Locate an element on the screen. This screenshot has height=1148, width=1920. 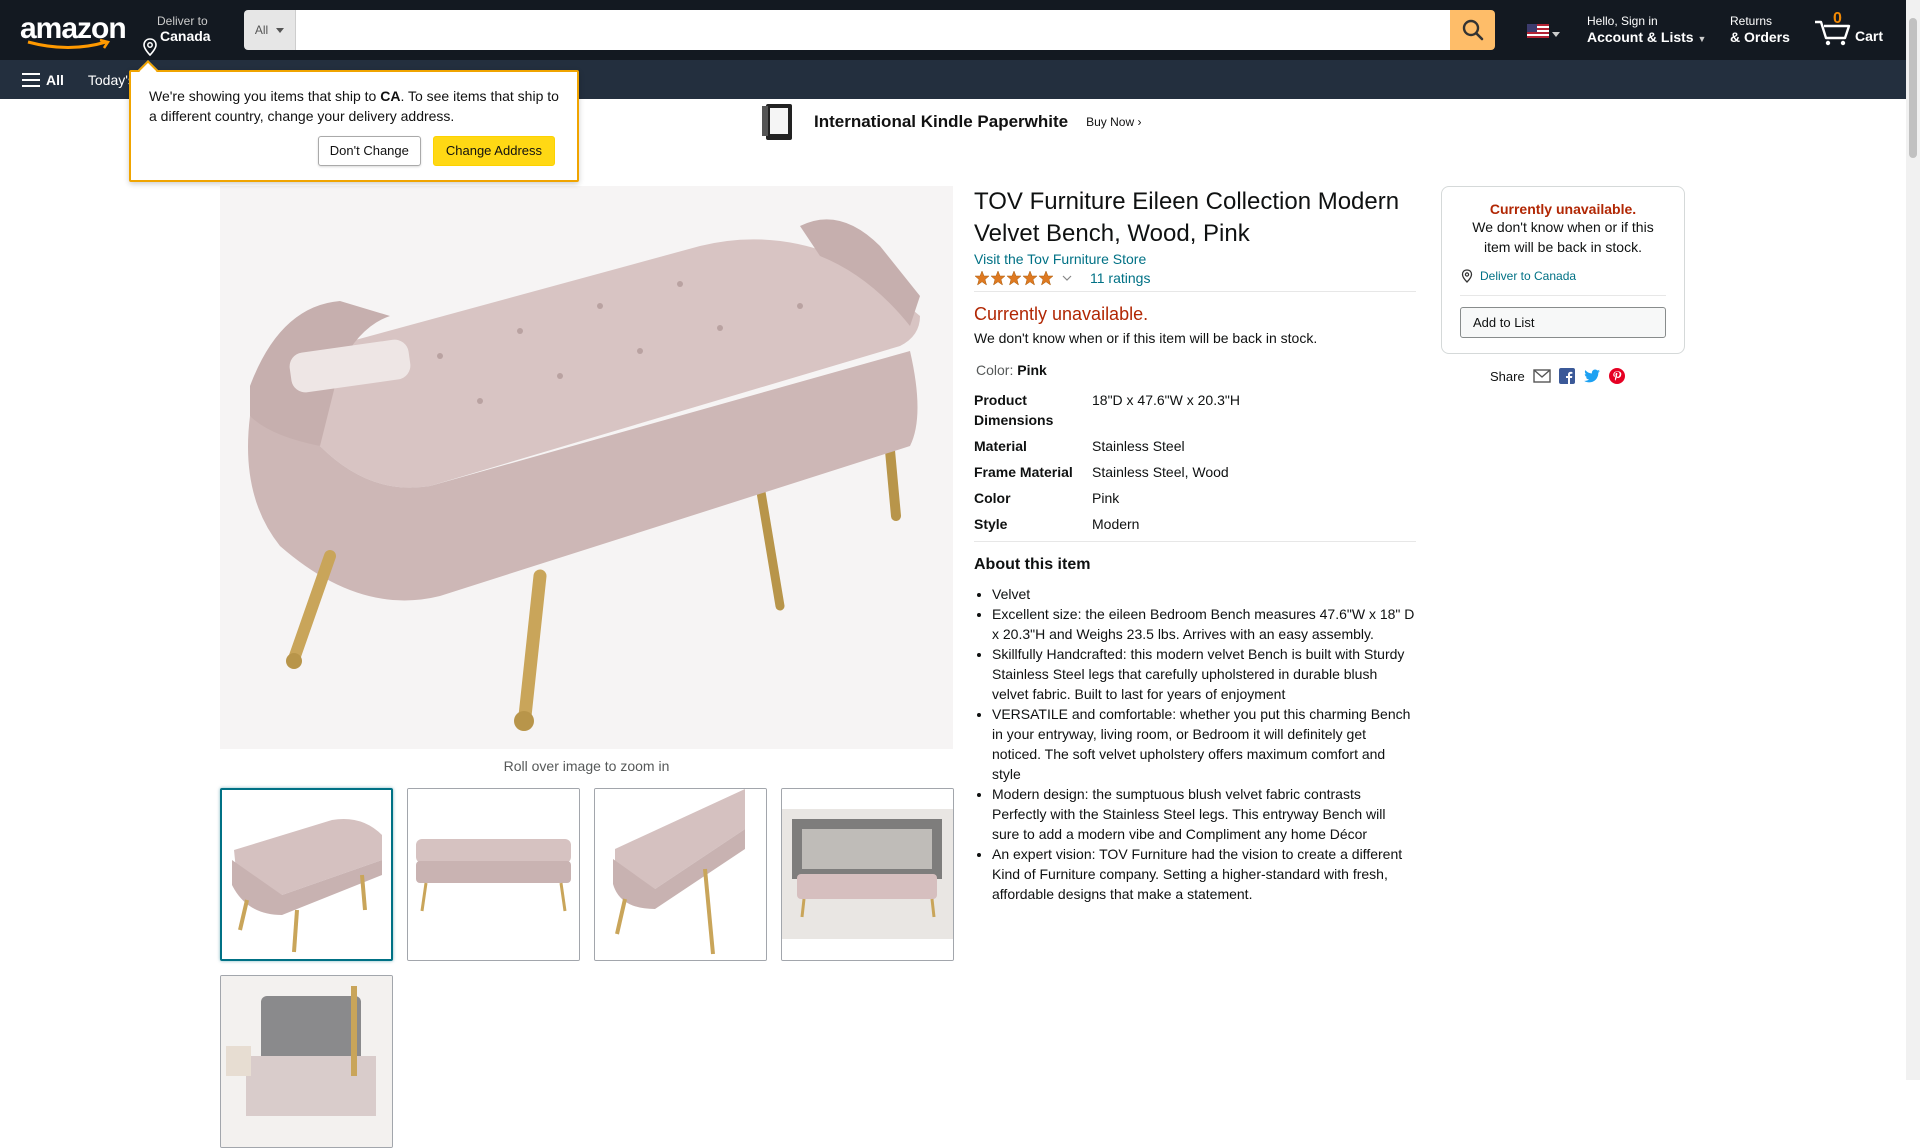
us-flag-icon is located at coordinates (1538, 31).